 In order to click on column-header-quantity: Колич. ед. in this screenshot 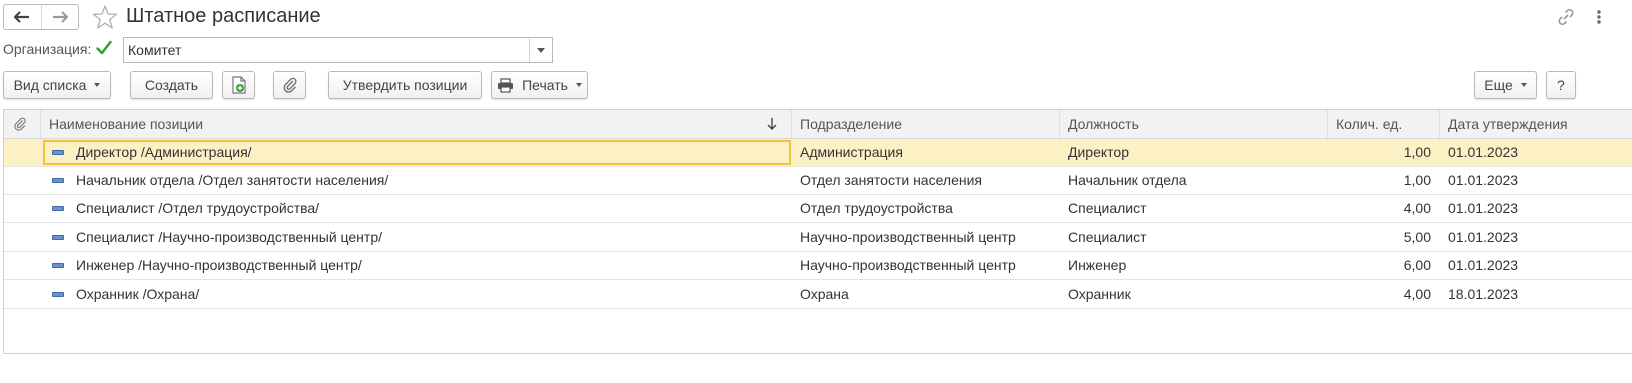, I will do `click(1384, 124)`.